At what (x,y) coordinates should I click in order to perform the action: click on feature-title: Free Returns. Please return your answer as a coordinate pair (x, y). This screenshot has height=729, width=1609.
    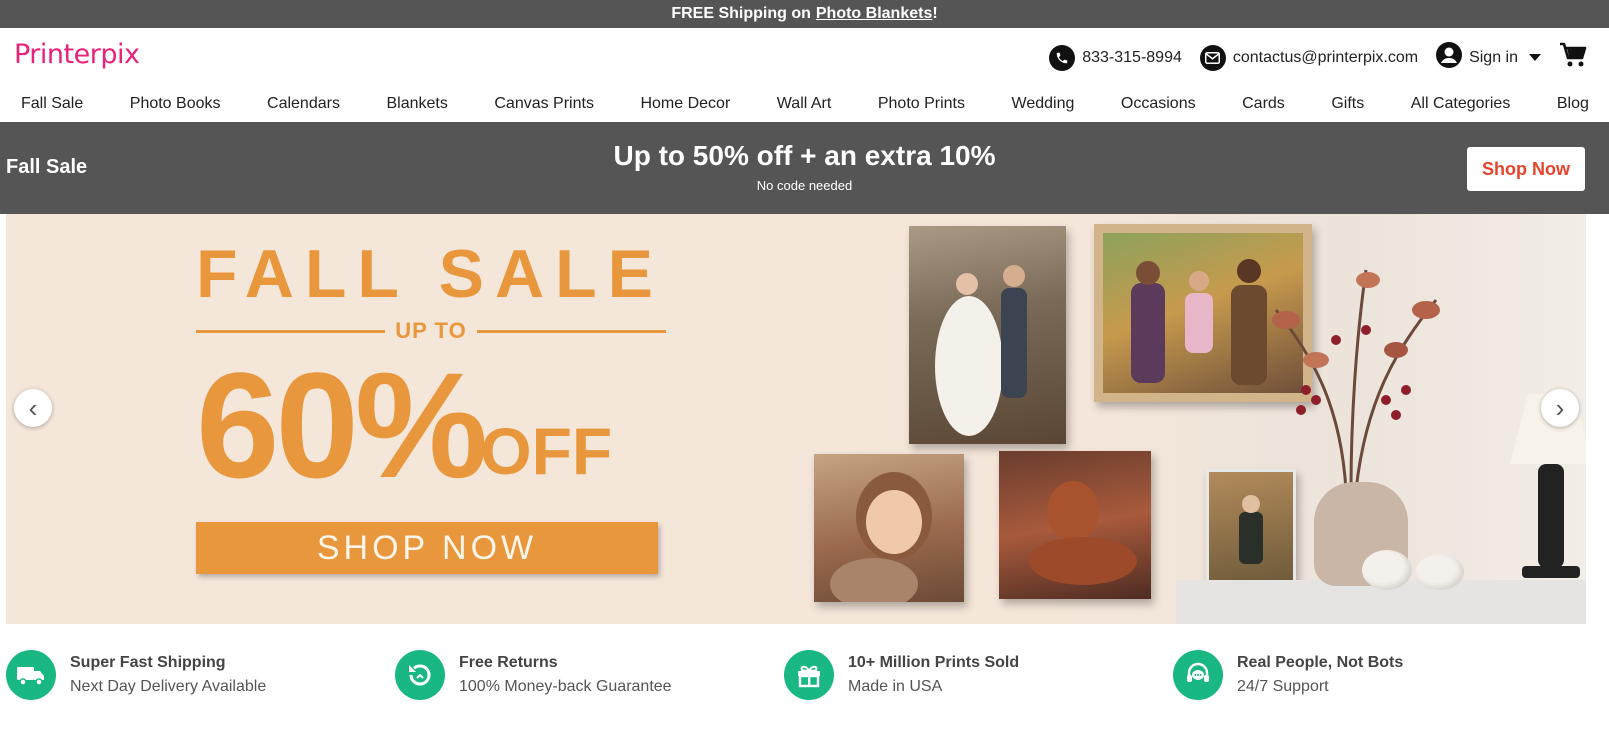
    Looking at the image, I should click on (508, 662).